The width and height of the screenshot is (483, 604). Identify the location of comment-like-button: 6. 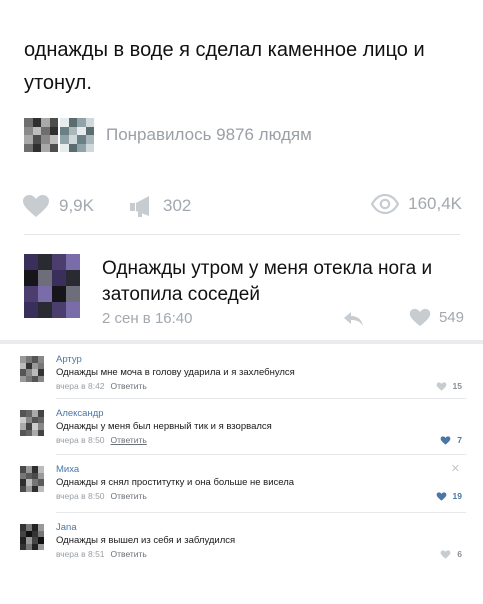
(451, 554).